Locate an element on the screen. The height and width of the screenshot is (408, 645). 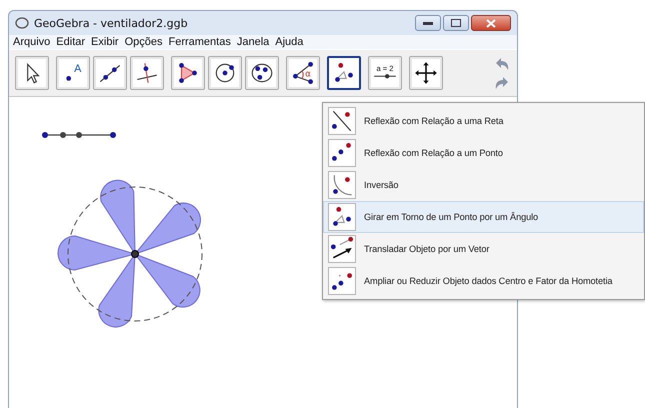
minimize-button is located at coordinates (428, 23).